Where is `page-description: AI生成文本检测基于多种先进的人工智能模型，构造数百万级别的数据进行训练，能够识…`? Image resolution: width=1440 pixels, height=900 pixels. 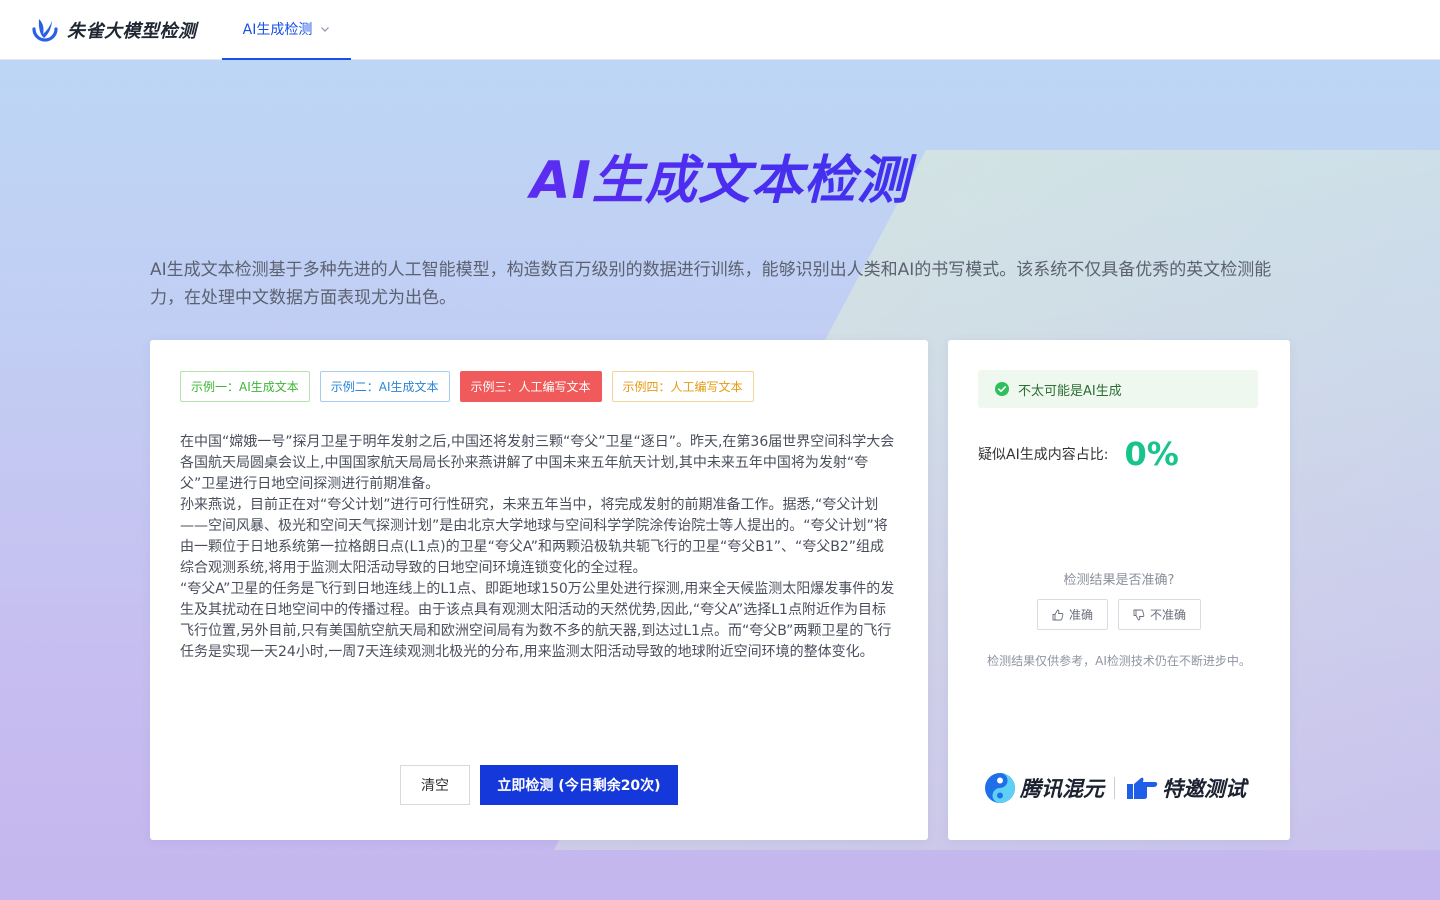
page-description: AI生成文本检测基于多种先进的人工智能模型，构造数百万级别的数据进行训练，能够识… is located at coordinates (711, 284).